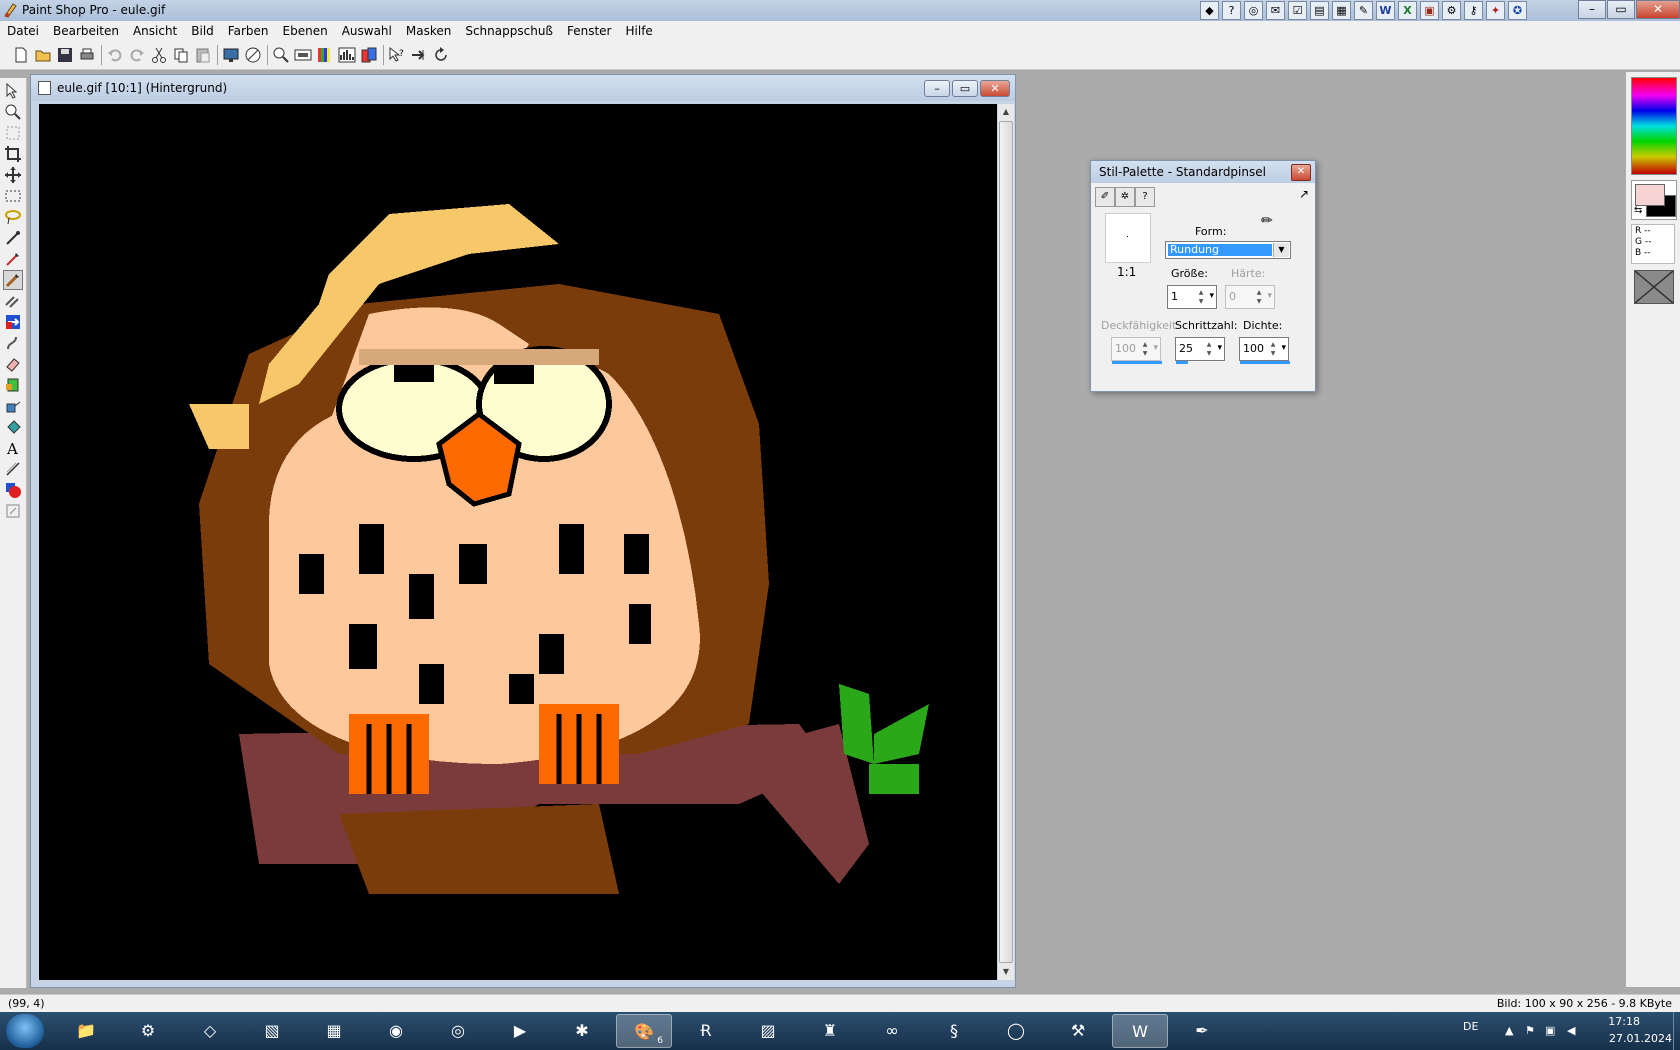  What do you see at coordinates (1078, 1031) in the screenshot?
I see `taskbar-tool-icon: ⚒` at bounding box center [1078, 1031].